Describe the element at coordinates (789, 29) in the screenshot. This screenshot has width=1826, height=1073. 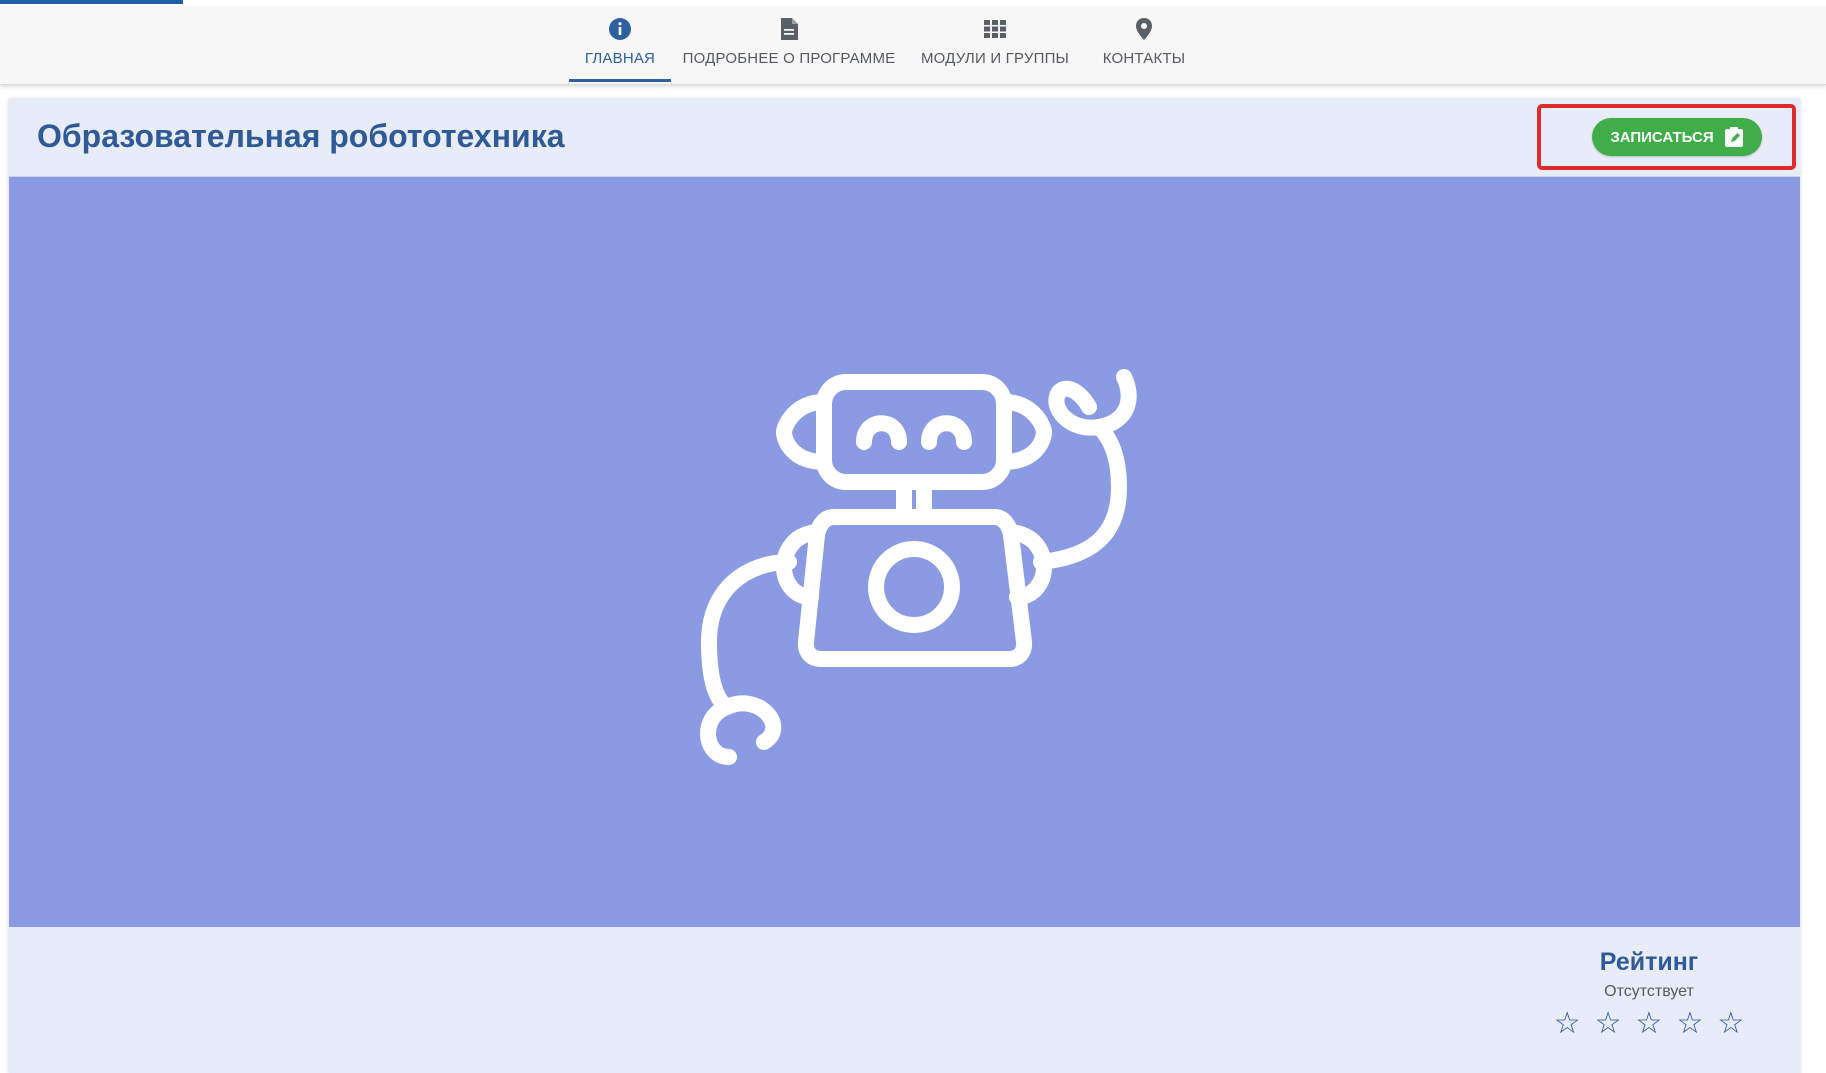
I see `document-icon` at that location.